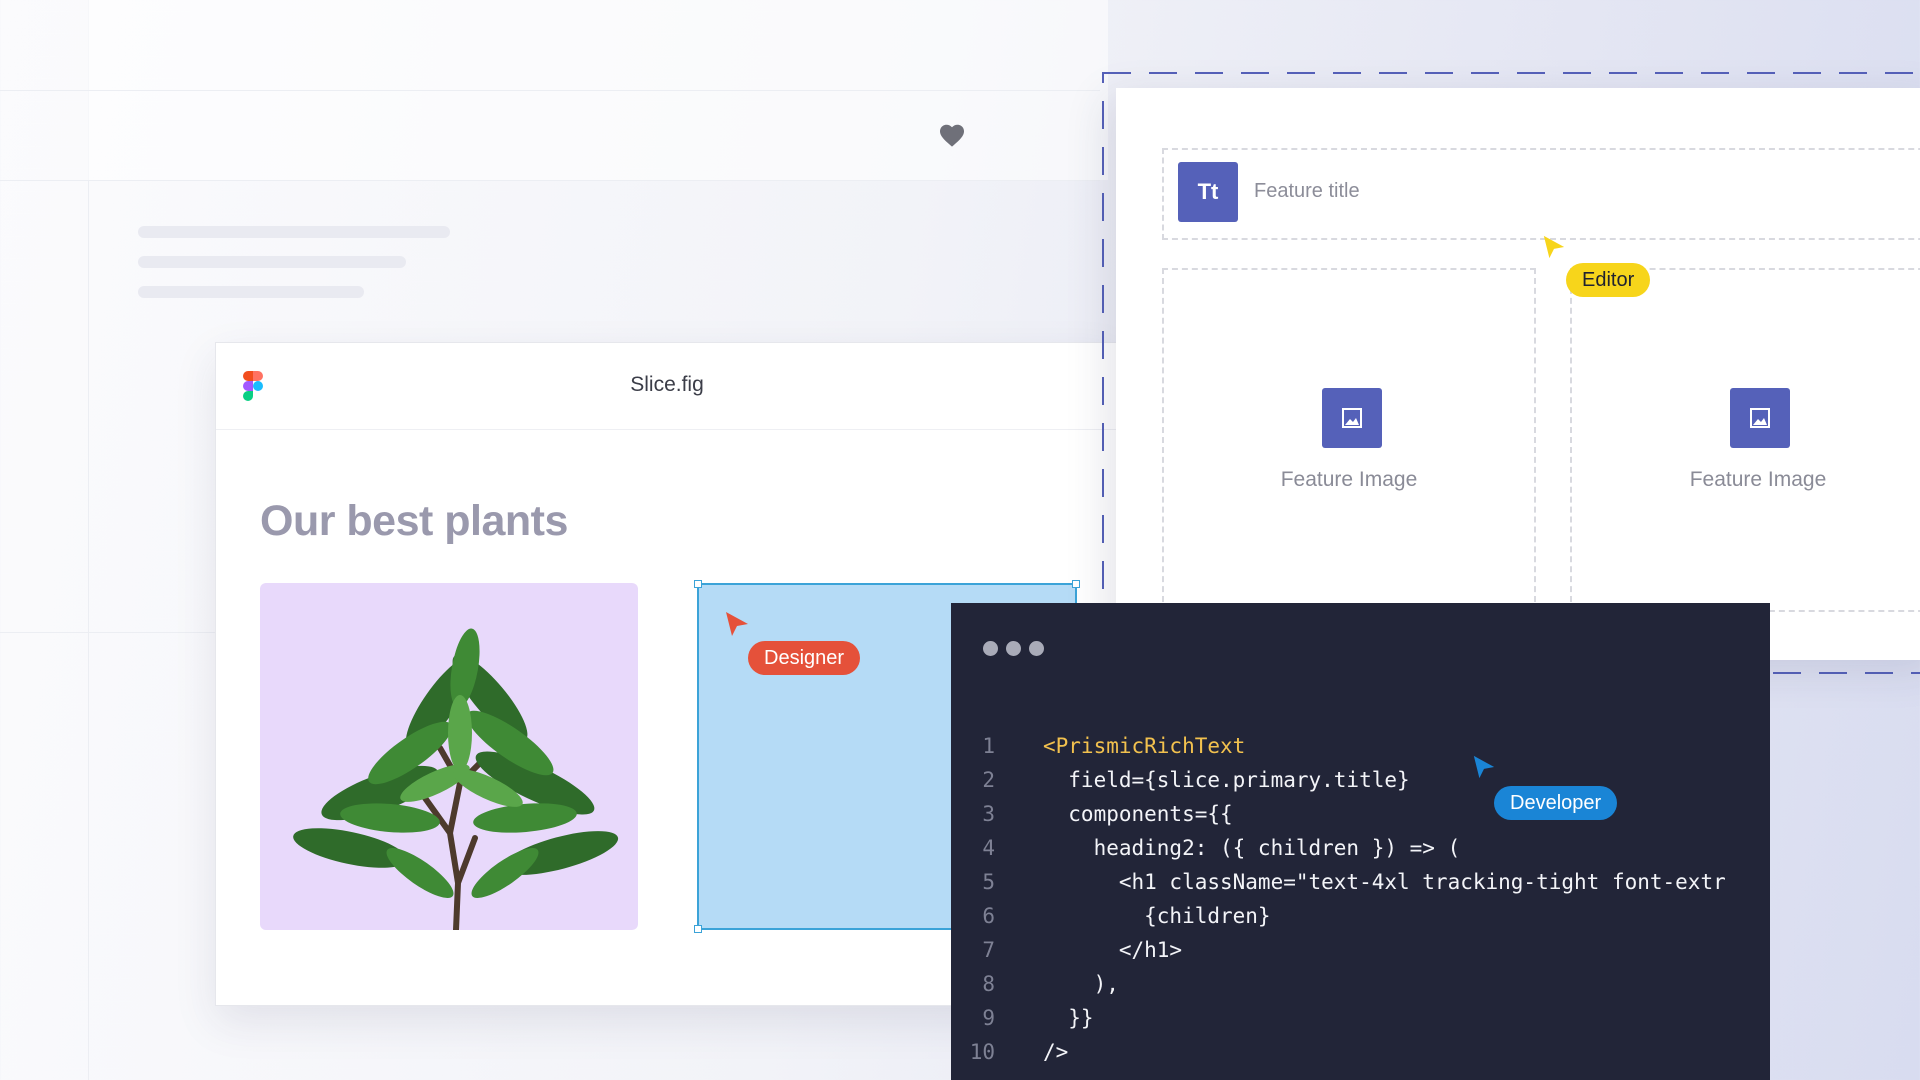  I want to click on line-number: 7, so click(988, 950).